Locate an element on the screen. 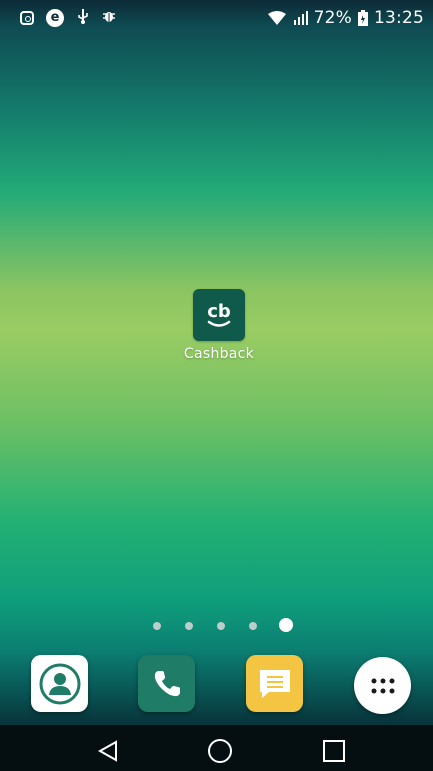 The image size is (433, 771). bug-icon is located at coordinates (109, 17).